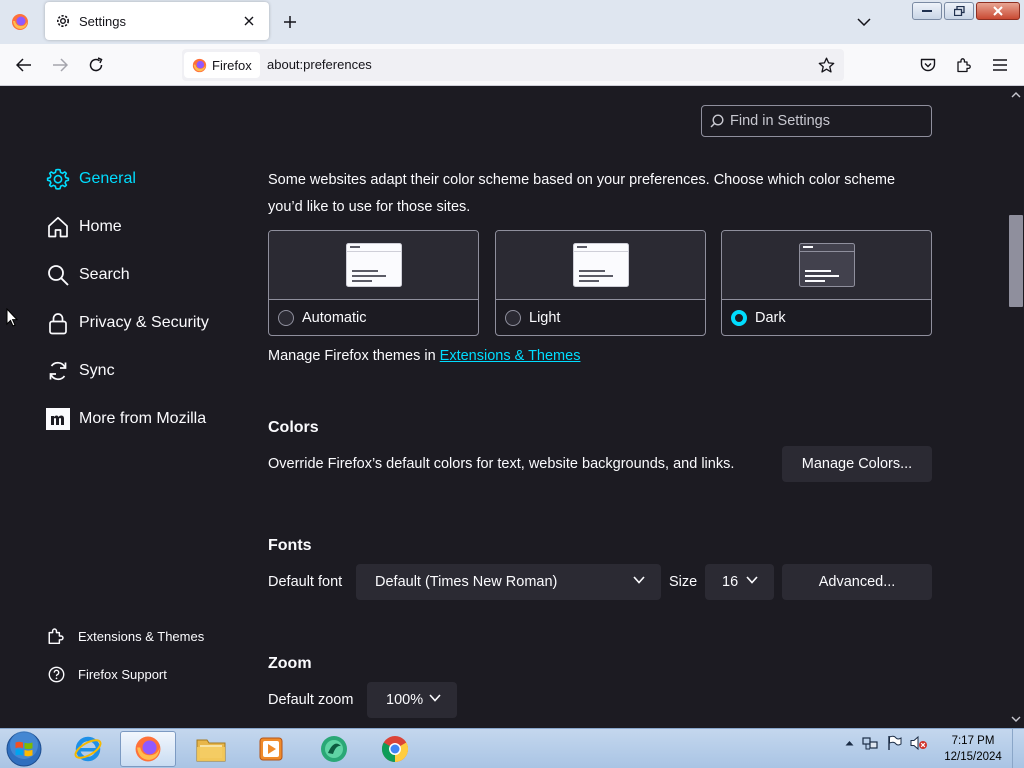 The width and height of the screenshot is (1024, 768). I want to click on forward-button, so click(60, 65).